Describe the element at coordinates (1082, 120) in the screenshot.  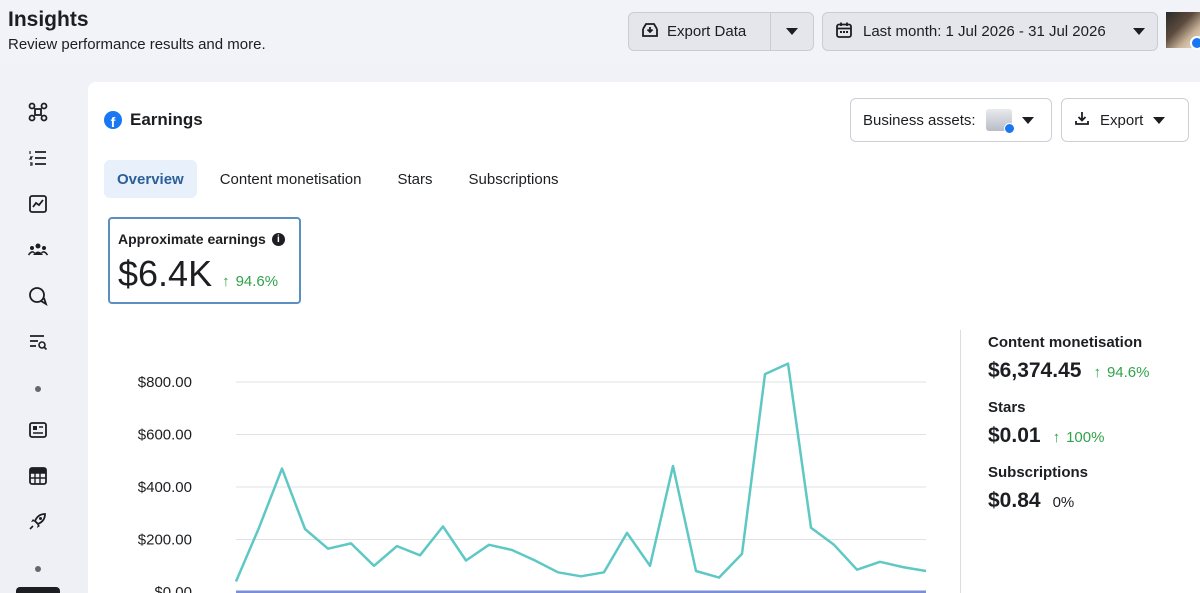
I see `download-icon` at that location.